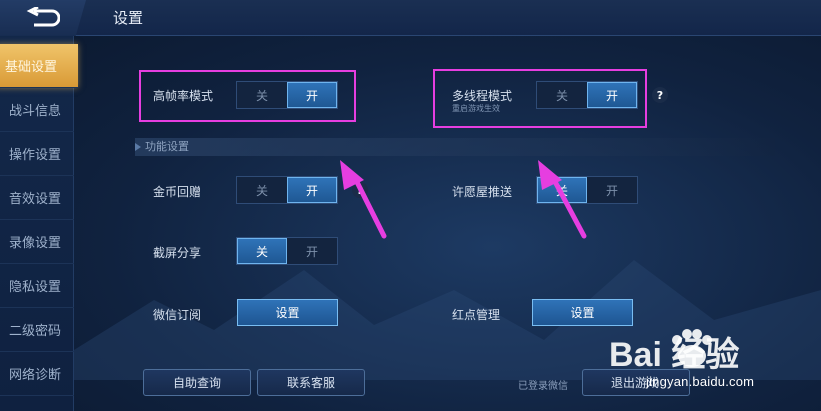 The height and width of the screenshot is (411, 821). Describe the element at coordinates (37, 330) in the screenshot. I see `sidebar-item-secondary-password: 二级密码` at that location.